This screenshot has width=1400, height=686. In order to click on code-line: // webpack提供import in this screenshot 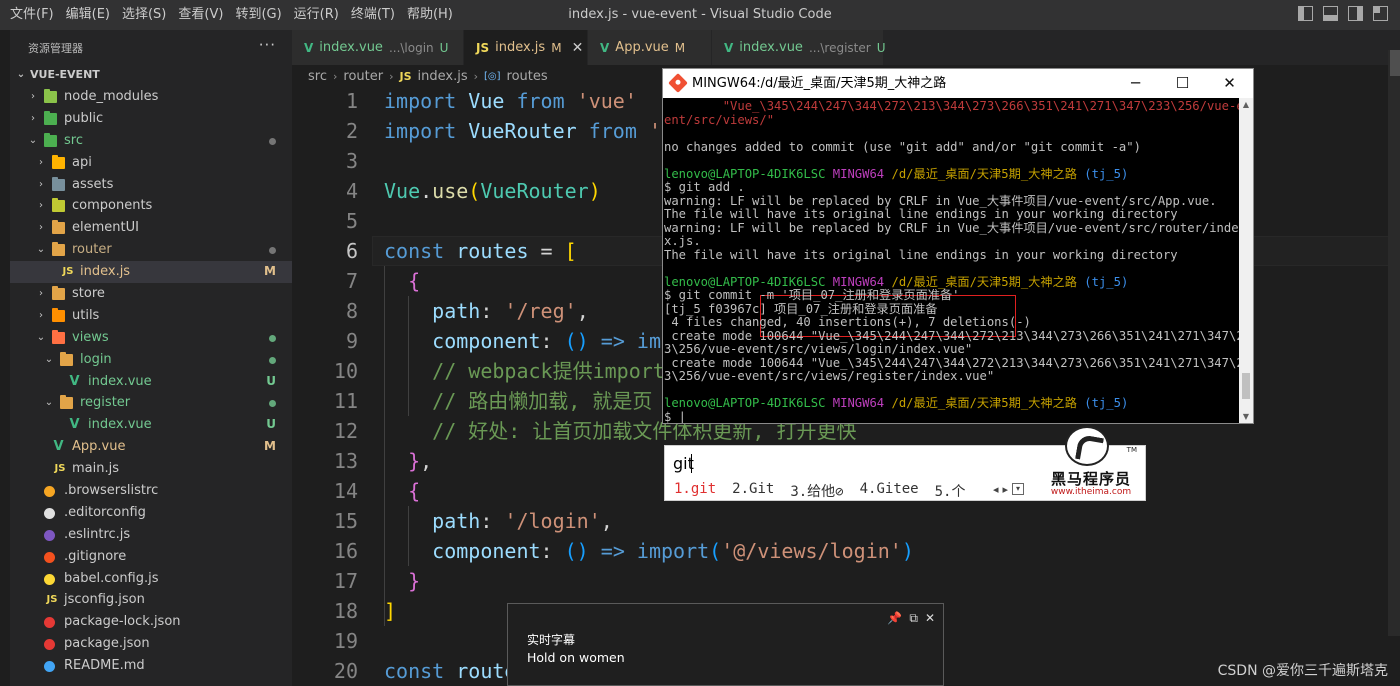, I will do `click(524, 371)`.